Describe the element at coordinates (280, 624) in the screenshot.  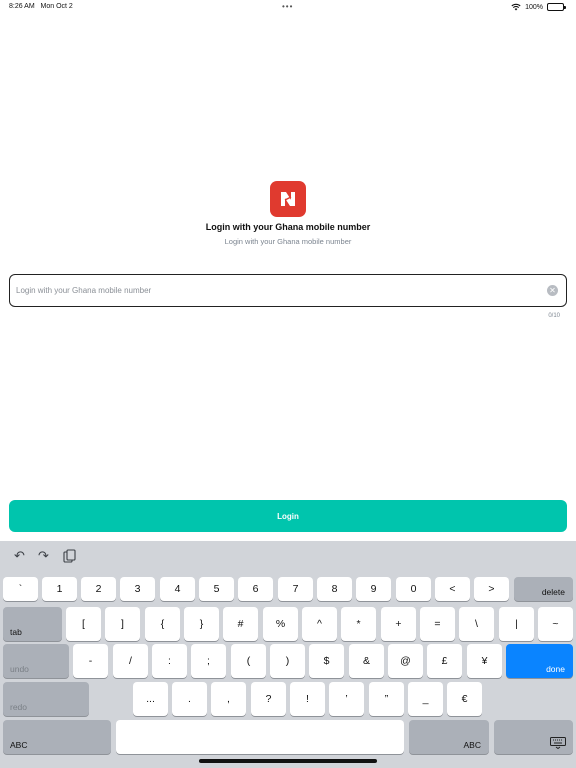
I see `key-percent: %` at that location.